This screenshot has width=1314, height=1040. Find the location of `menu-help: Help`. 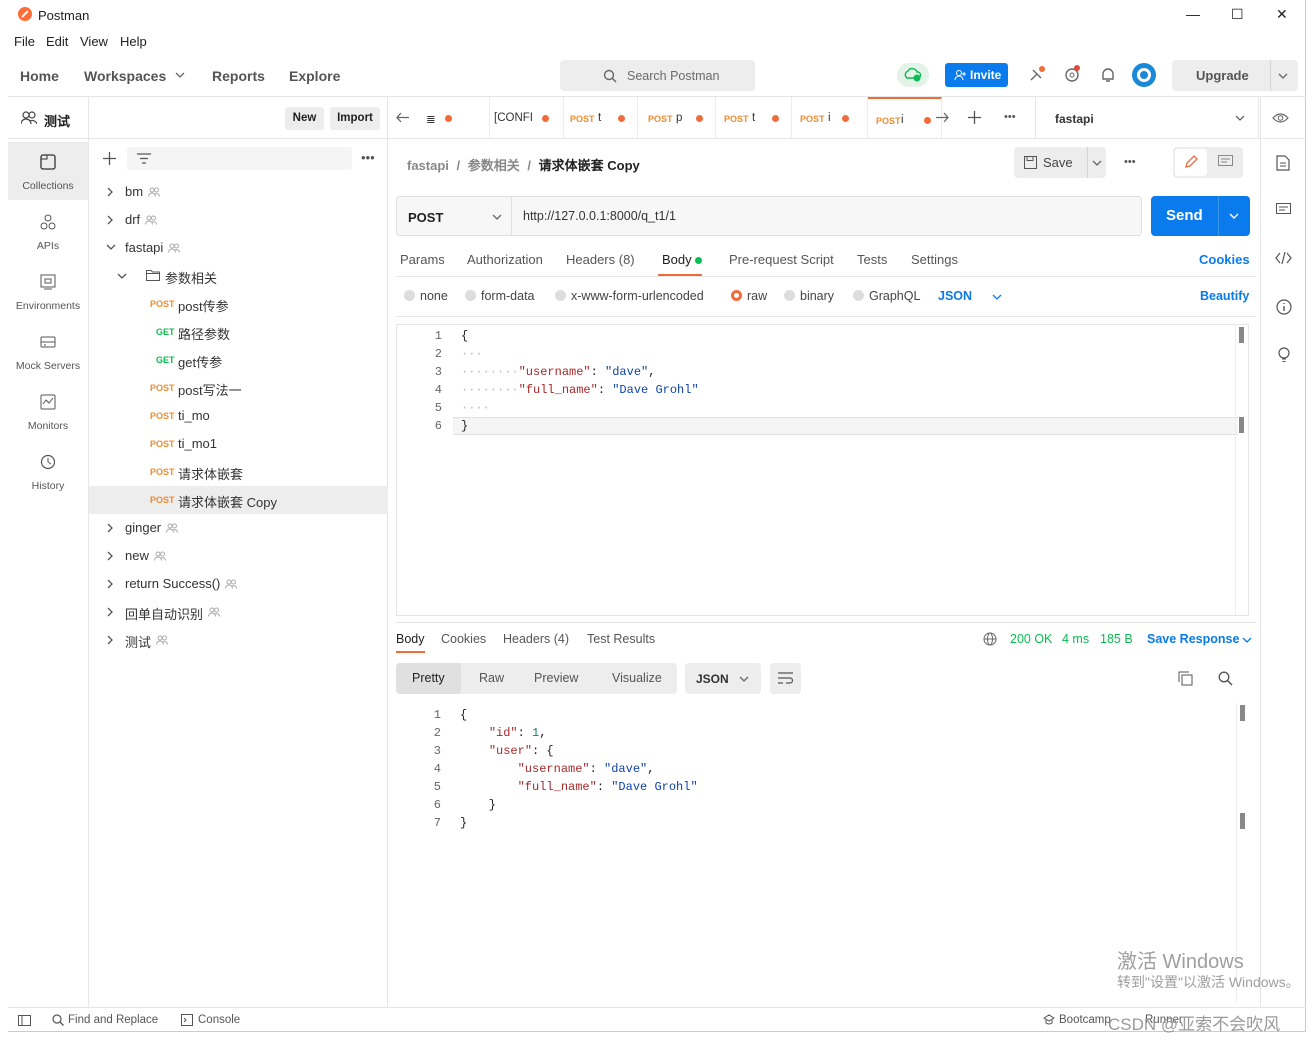

menu-help: Help is located at coordinates (133, 41).